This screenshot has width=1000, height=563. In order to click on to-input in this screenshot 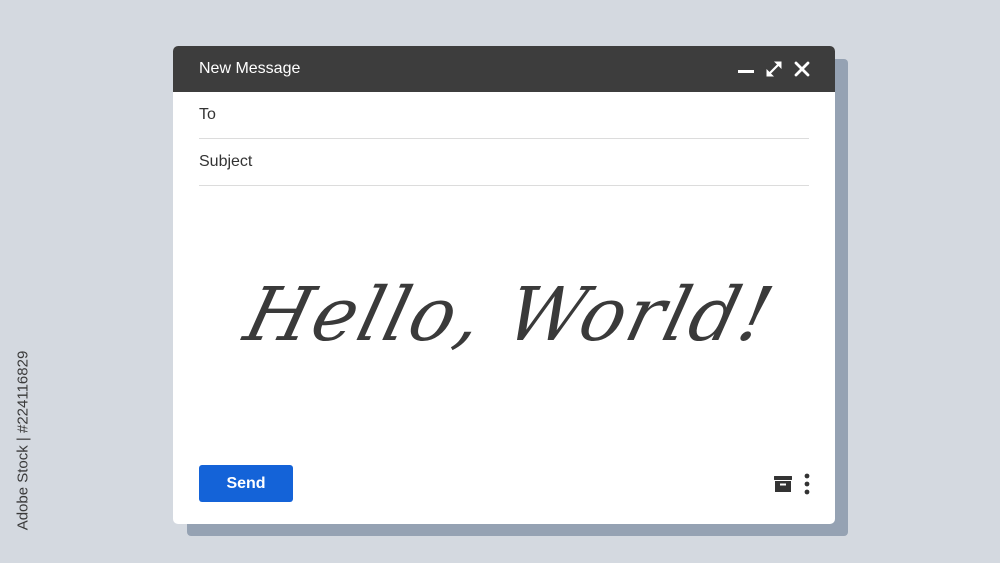, I will do `click(518, 115)`.